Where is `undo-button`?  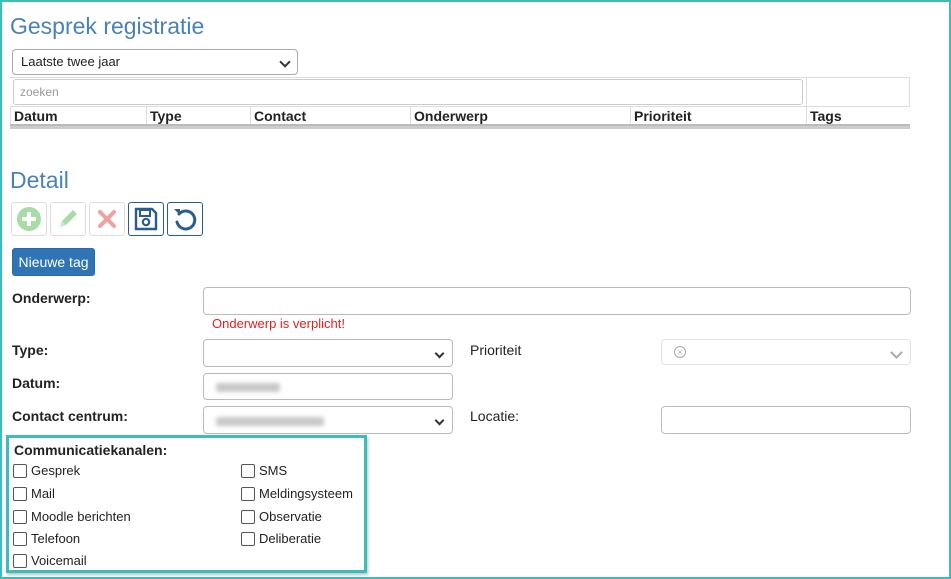 undo-button is located at coordinates (185, 219).